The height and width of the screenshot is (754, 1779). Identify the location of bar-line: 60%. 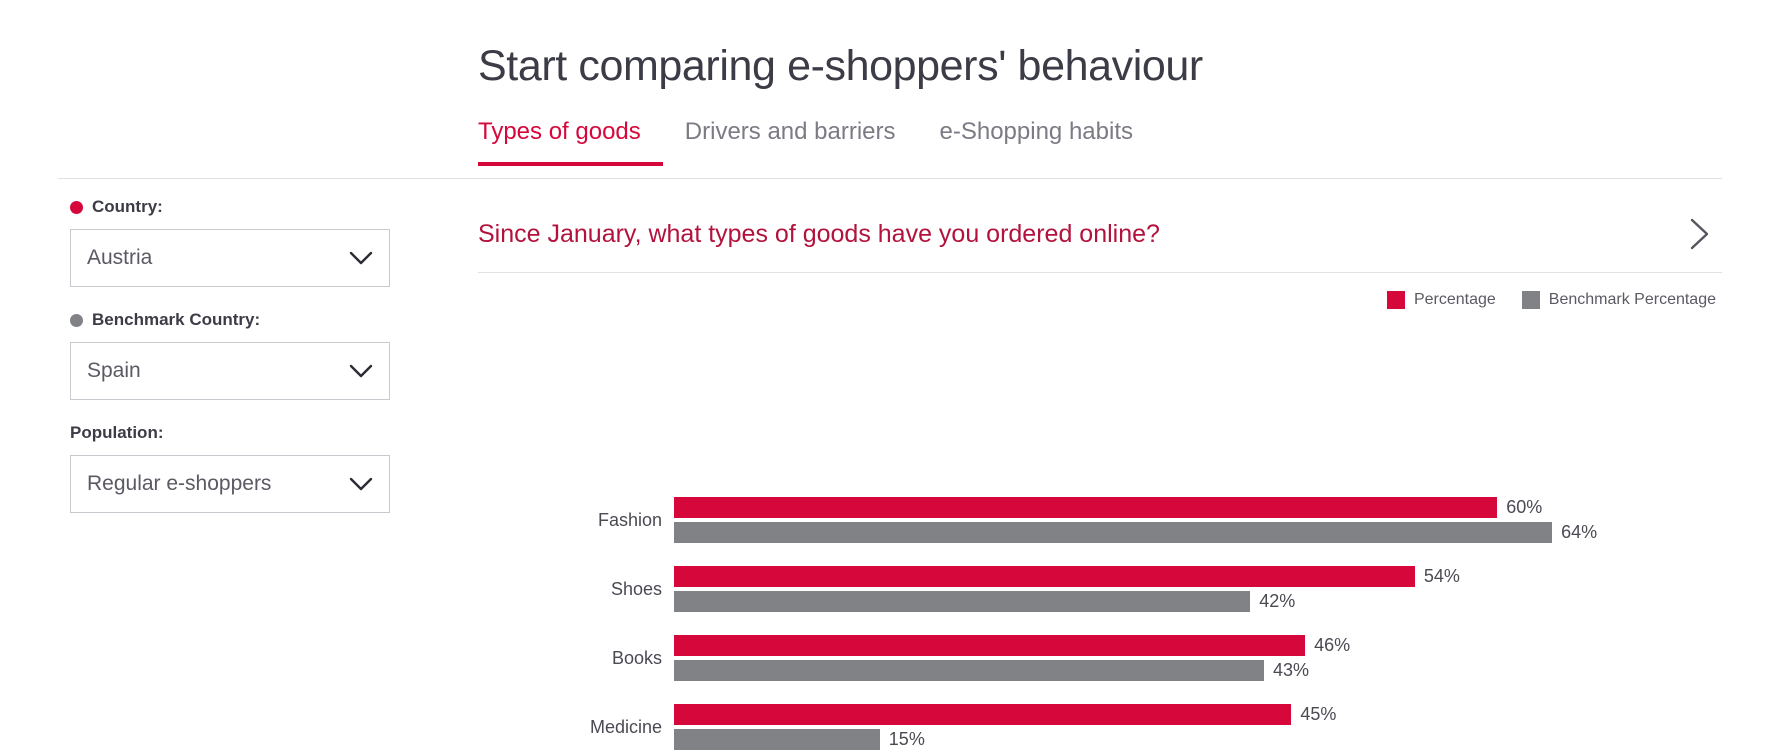
(1226, 507).